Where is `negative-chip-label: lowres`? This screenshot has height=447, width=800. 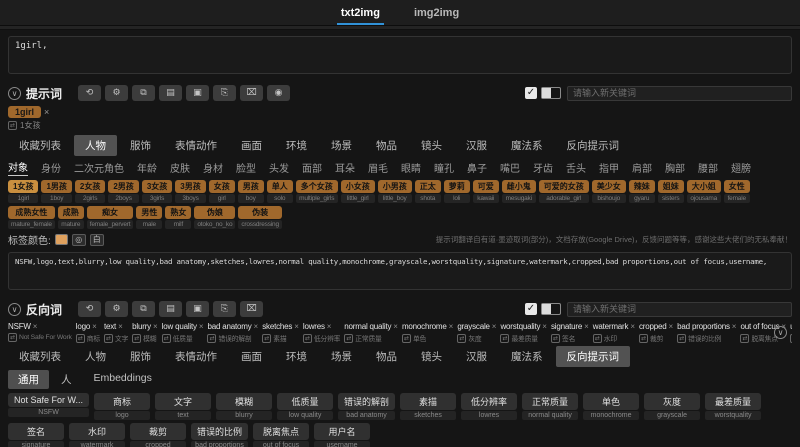 negative-chip-label: lowres is located at coordinates (314, 326).